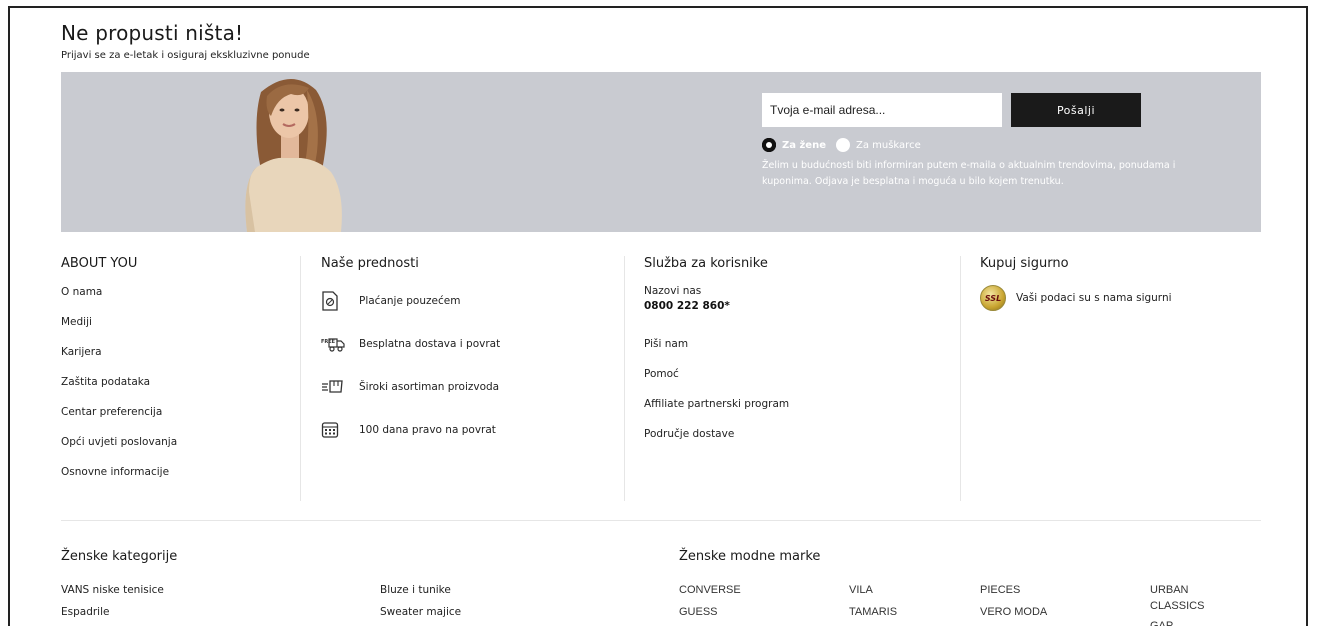  Describe the element at coordinates (171, 390) in the screenshot. I see `about-link: Zaštita podataka` at that location.